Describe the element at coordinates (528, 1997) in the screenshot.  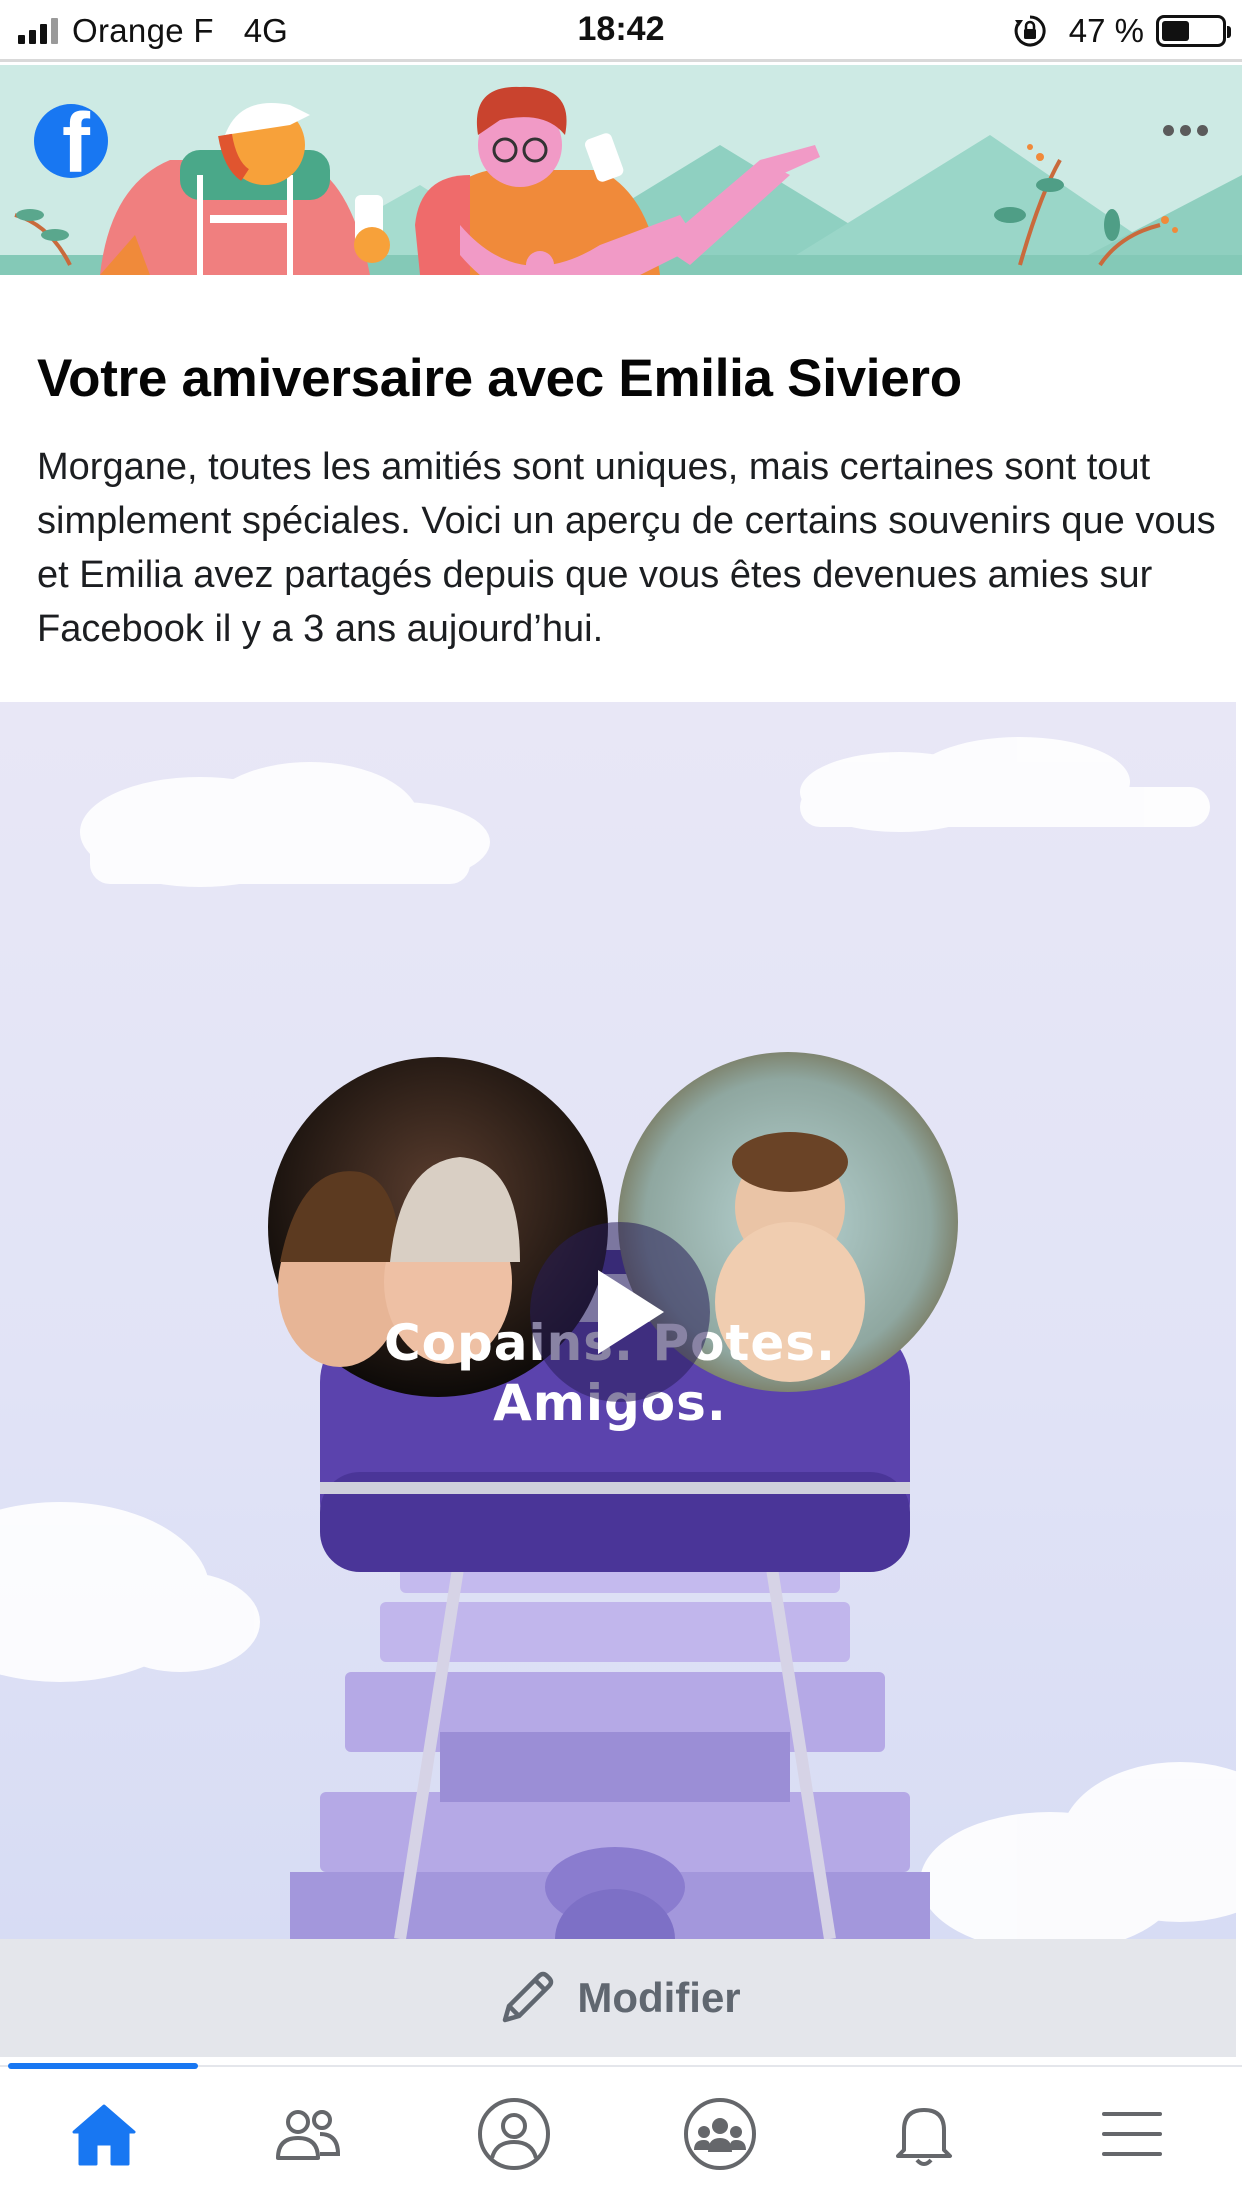
I see `pencil-icon` at that location.